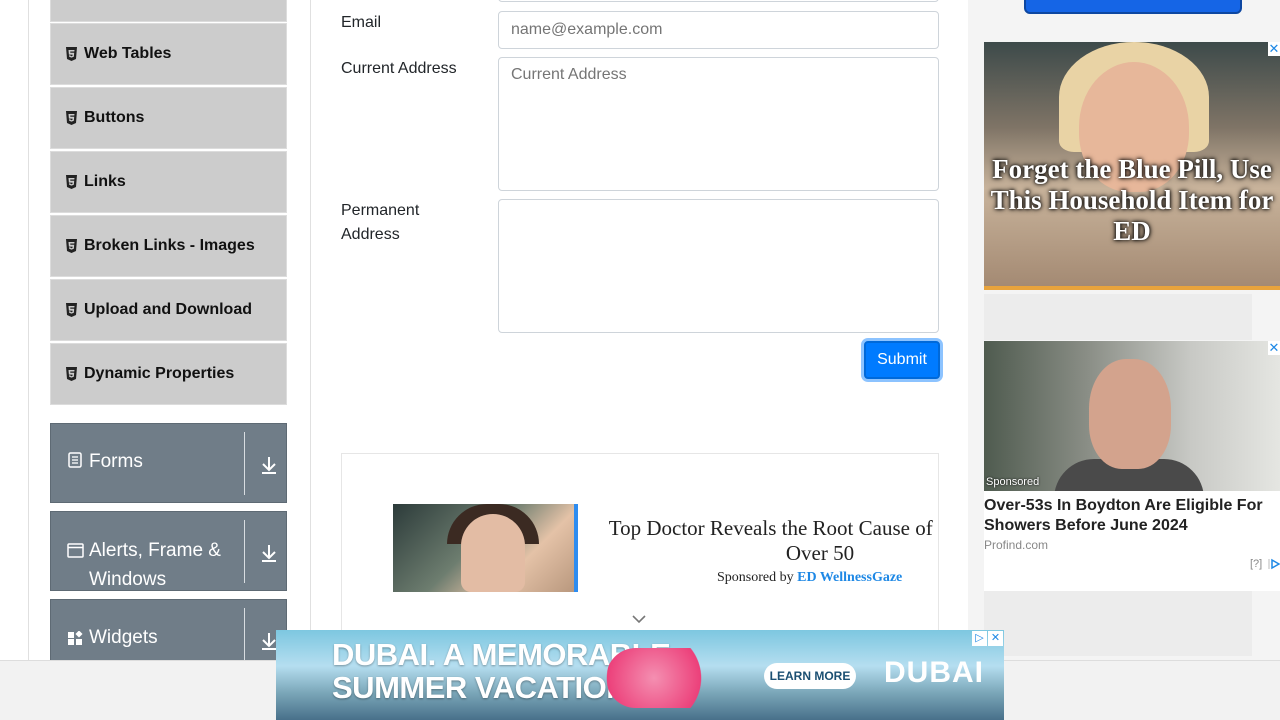  Describe the element at coordinates (155, 565) in the screenshot. I see `group-label: Alerts, Frame & Windows` at that location.